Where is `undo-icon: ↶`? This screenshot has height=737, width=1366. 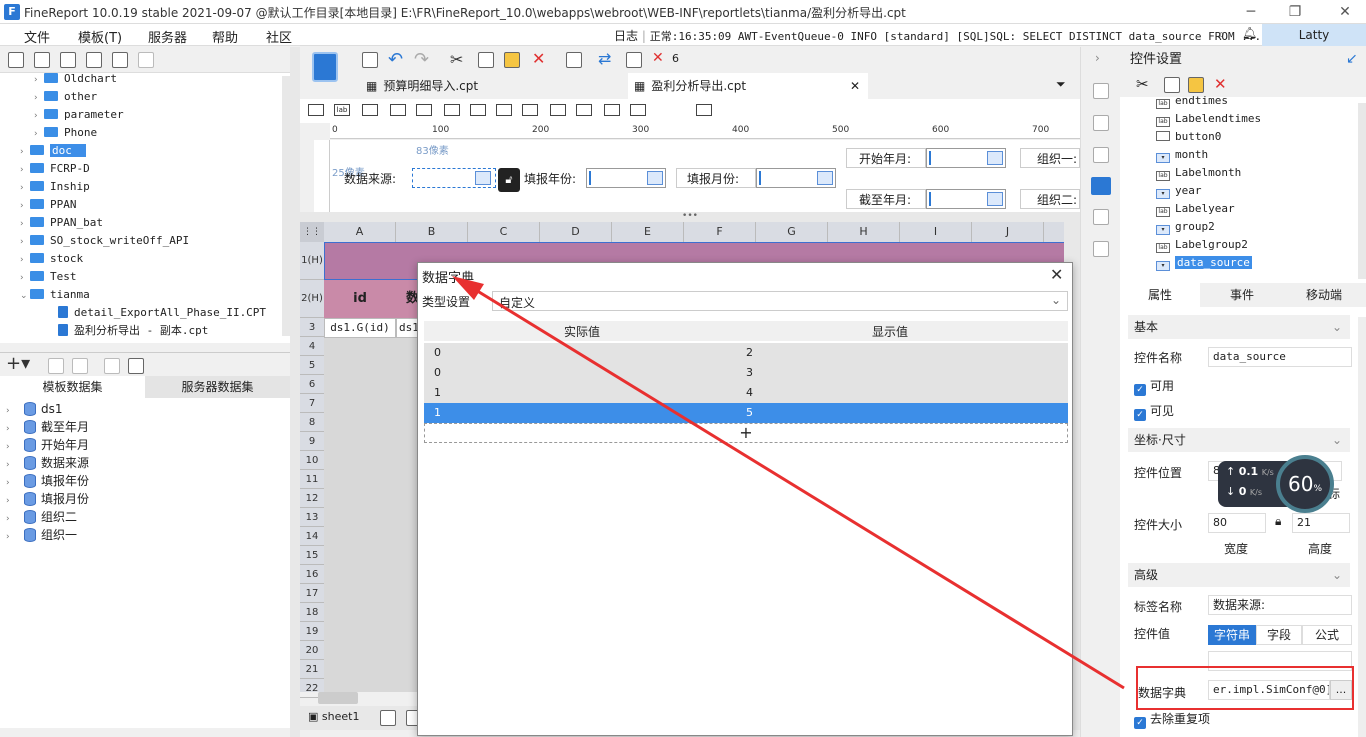
undo-icon: ↶ is located at coordinates (395, 59).